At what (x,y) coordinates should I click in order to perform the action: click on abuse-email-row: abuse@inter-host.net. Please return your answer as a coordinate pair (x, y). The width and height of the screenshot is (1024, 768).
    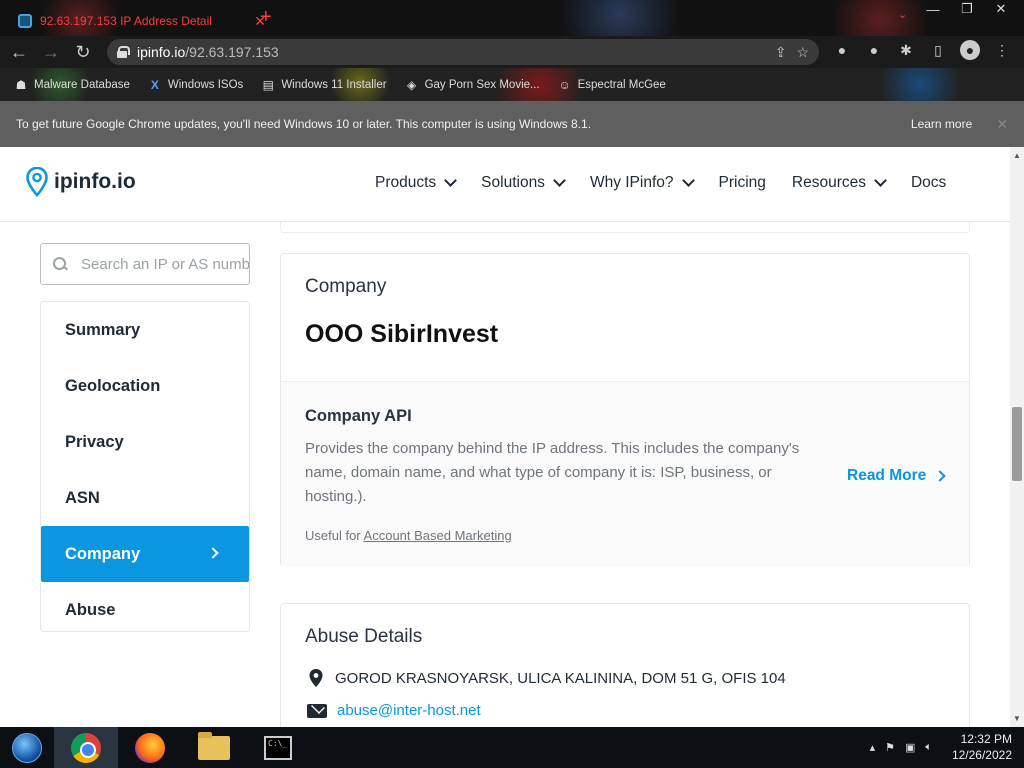
    Looking at the image, I should click on (394, 710).